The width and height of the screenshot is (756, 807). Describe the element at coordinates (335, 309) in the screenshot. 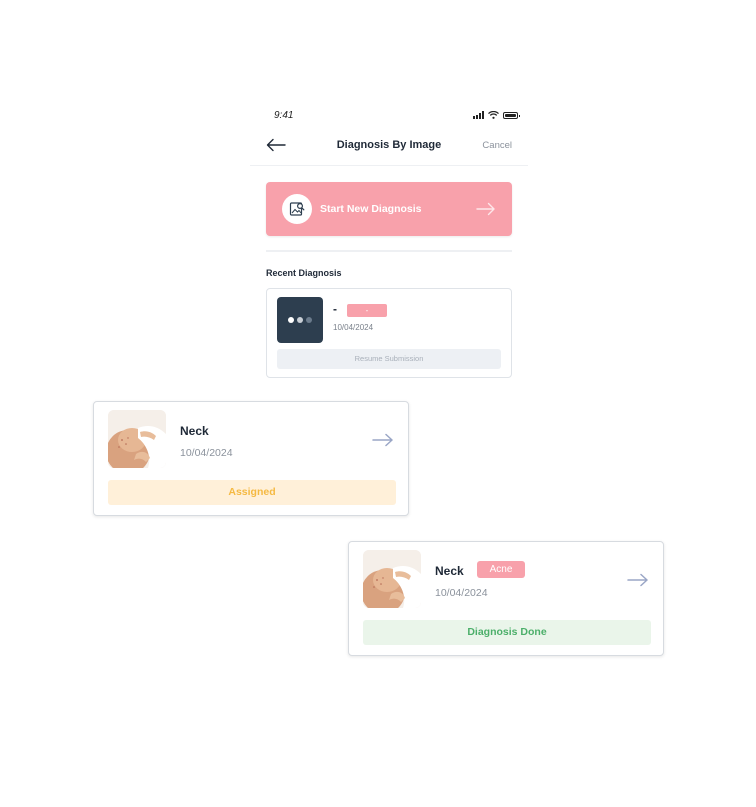

I see `recent-diagnosis-name: -` at that location.